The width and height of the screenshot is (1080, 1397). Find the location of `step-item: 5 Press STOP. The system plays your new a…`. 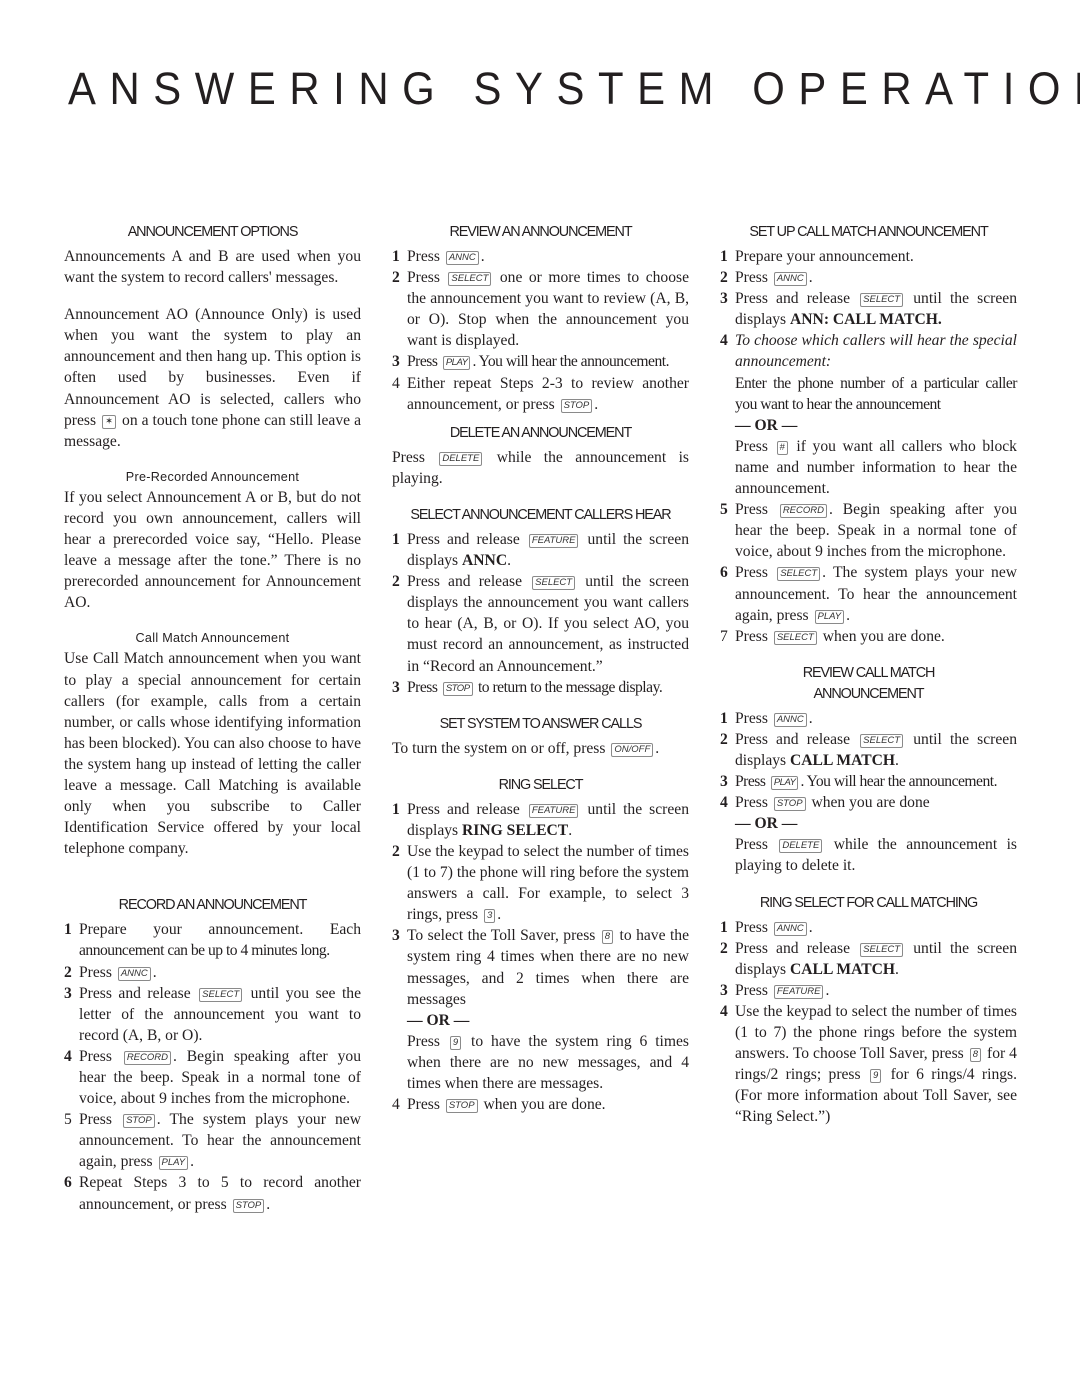

step-item: 5 Press STOP. The system plays your new a… is located at coordinates (212, 1140).